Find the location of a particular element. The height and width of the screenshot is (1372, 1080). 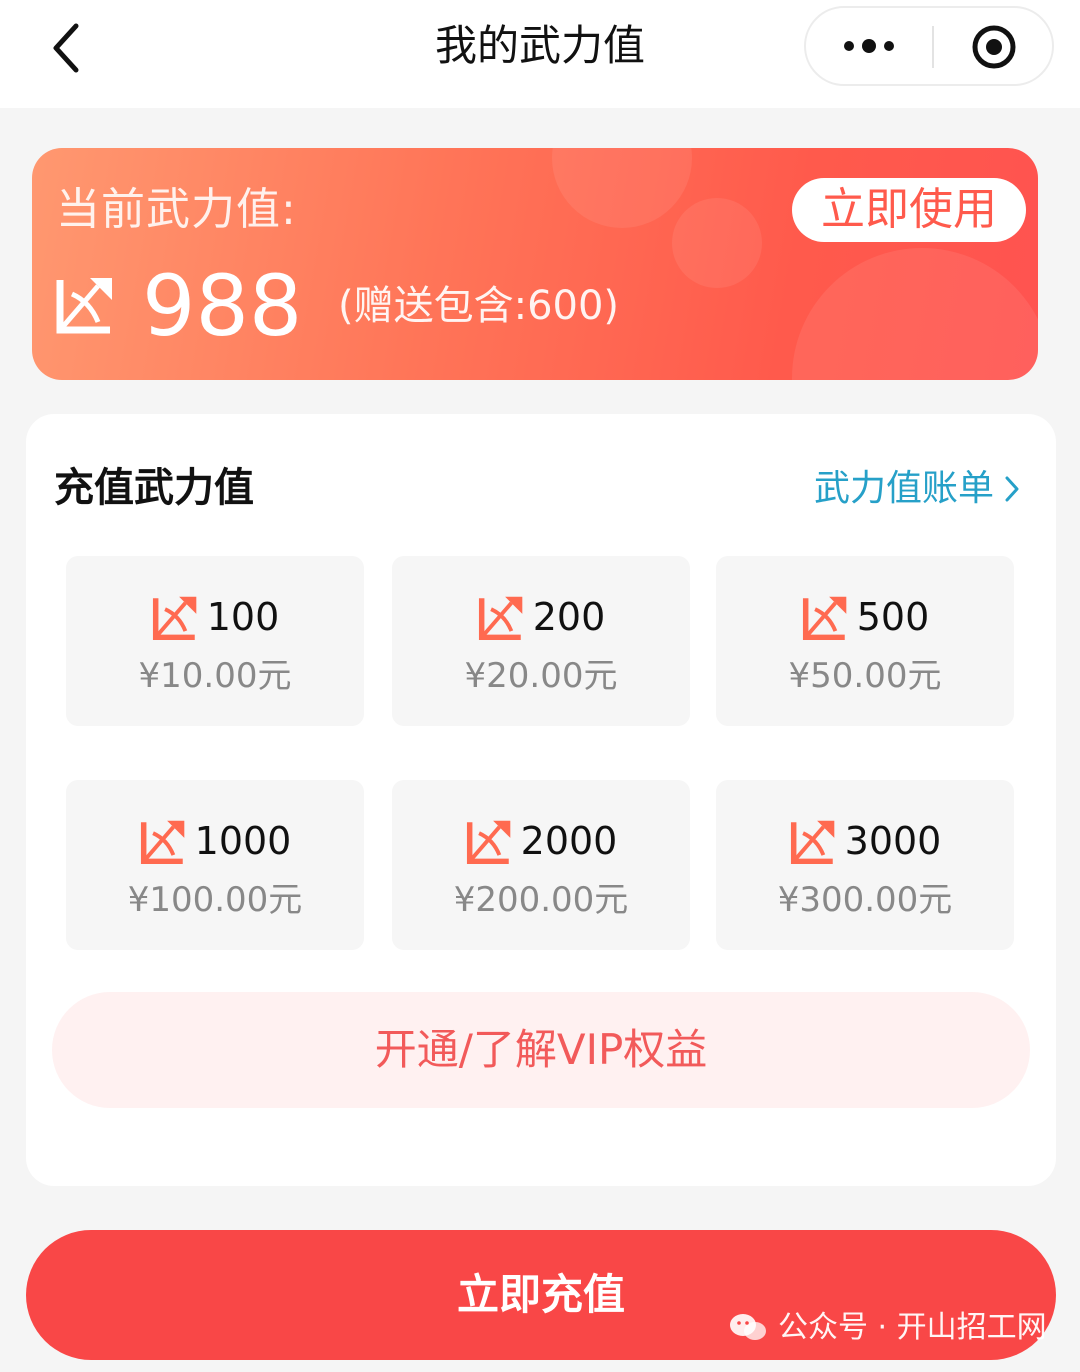

option-amount: 3000 is located at coordinates (893, 841).